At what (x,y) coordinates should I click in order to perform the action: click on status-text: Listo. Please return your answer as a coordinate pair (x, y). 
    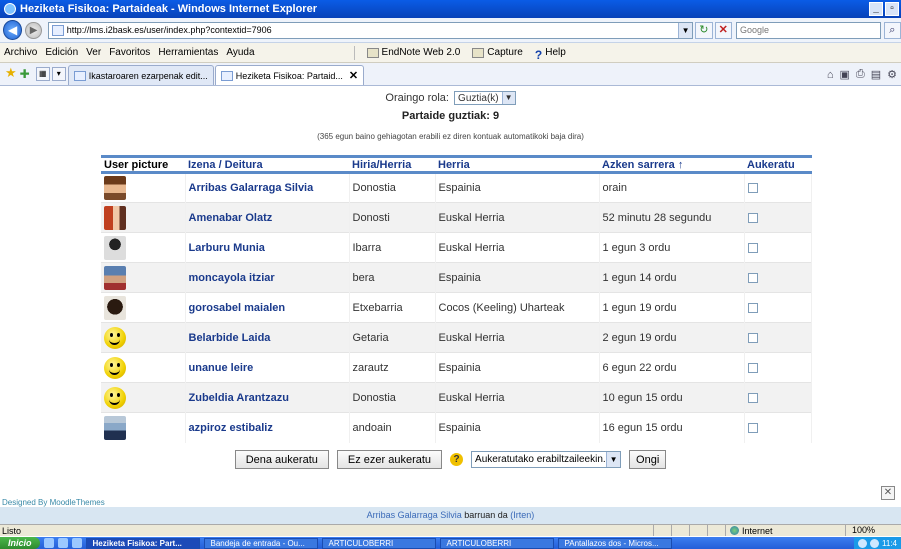
    Looking at the image, I should click on (12, 530).